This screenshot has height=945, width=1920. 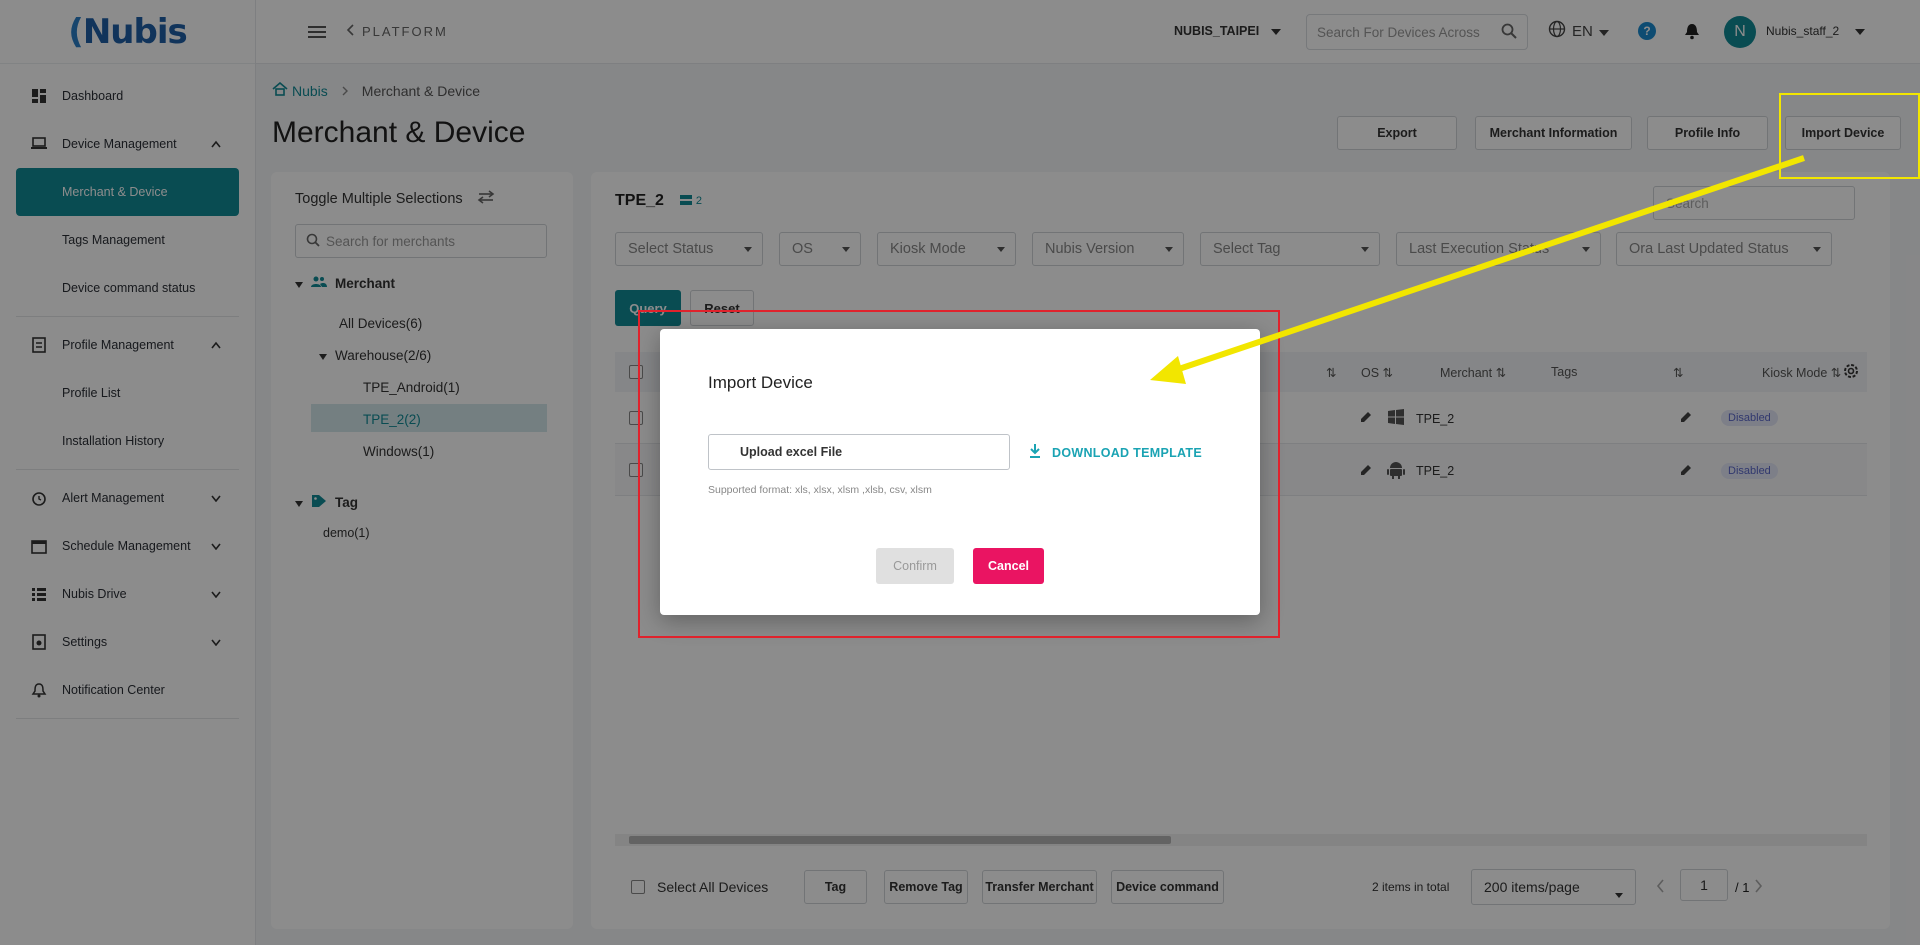 I want to click on download-template-link: DOWNLOAD TEMPLATE, so click(x=1115, y=452).